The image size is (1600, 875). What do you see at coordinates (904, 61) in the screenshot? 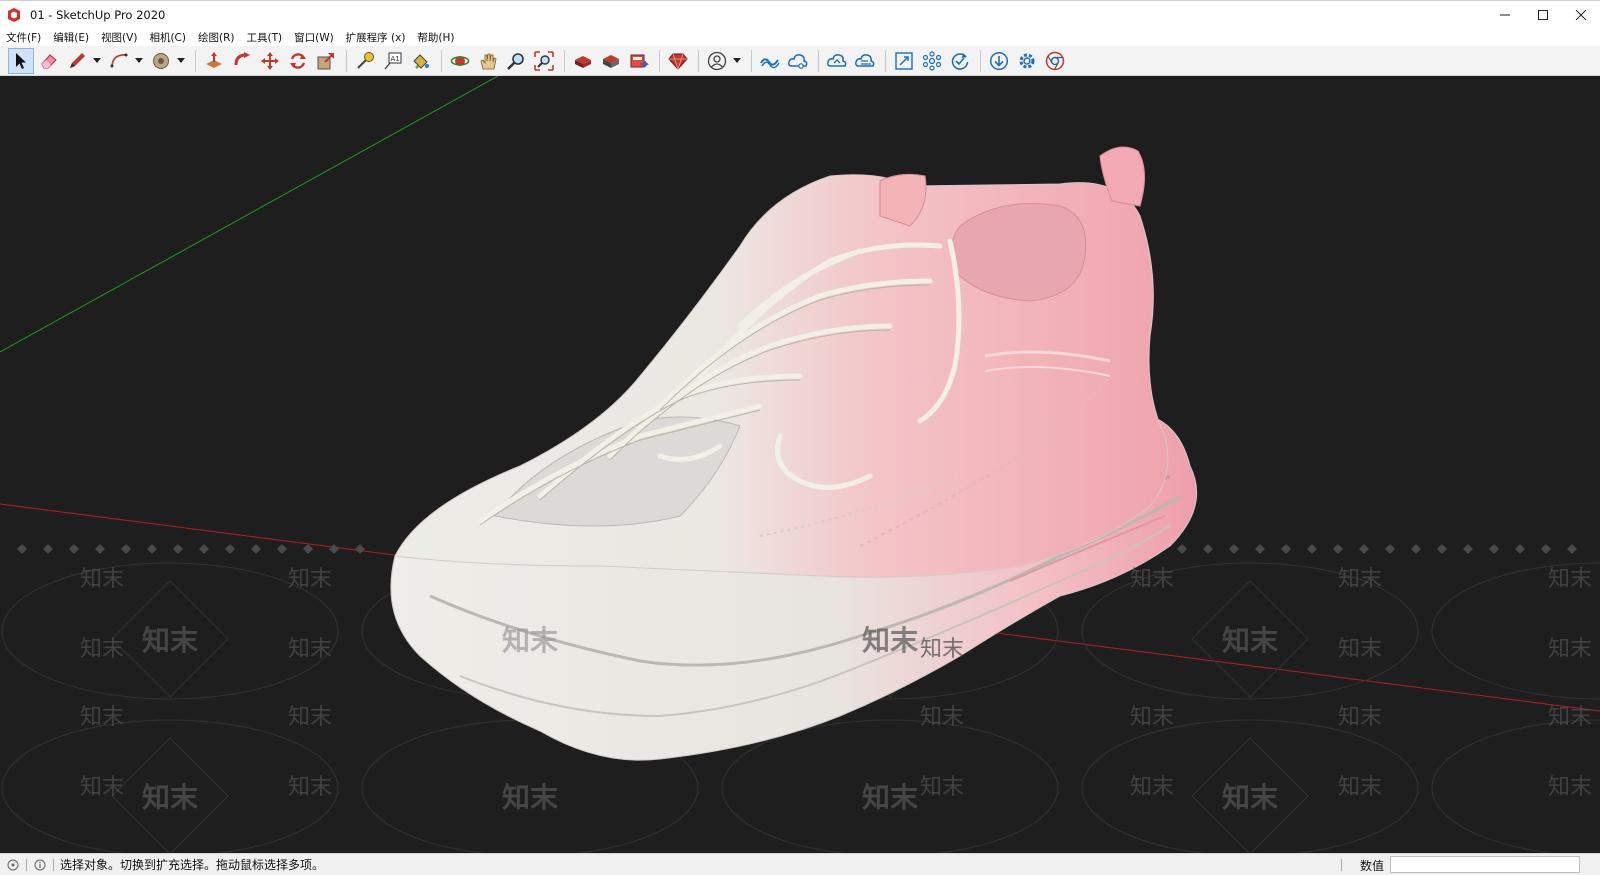
I see `expand-icon` at bounding box center [904, 61].